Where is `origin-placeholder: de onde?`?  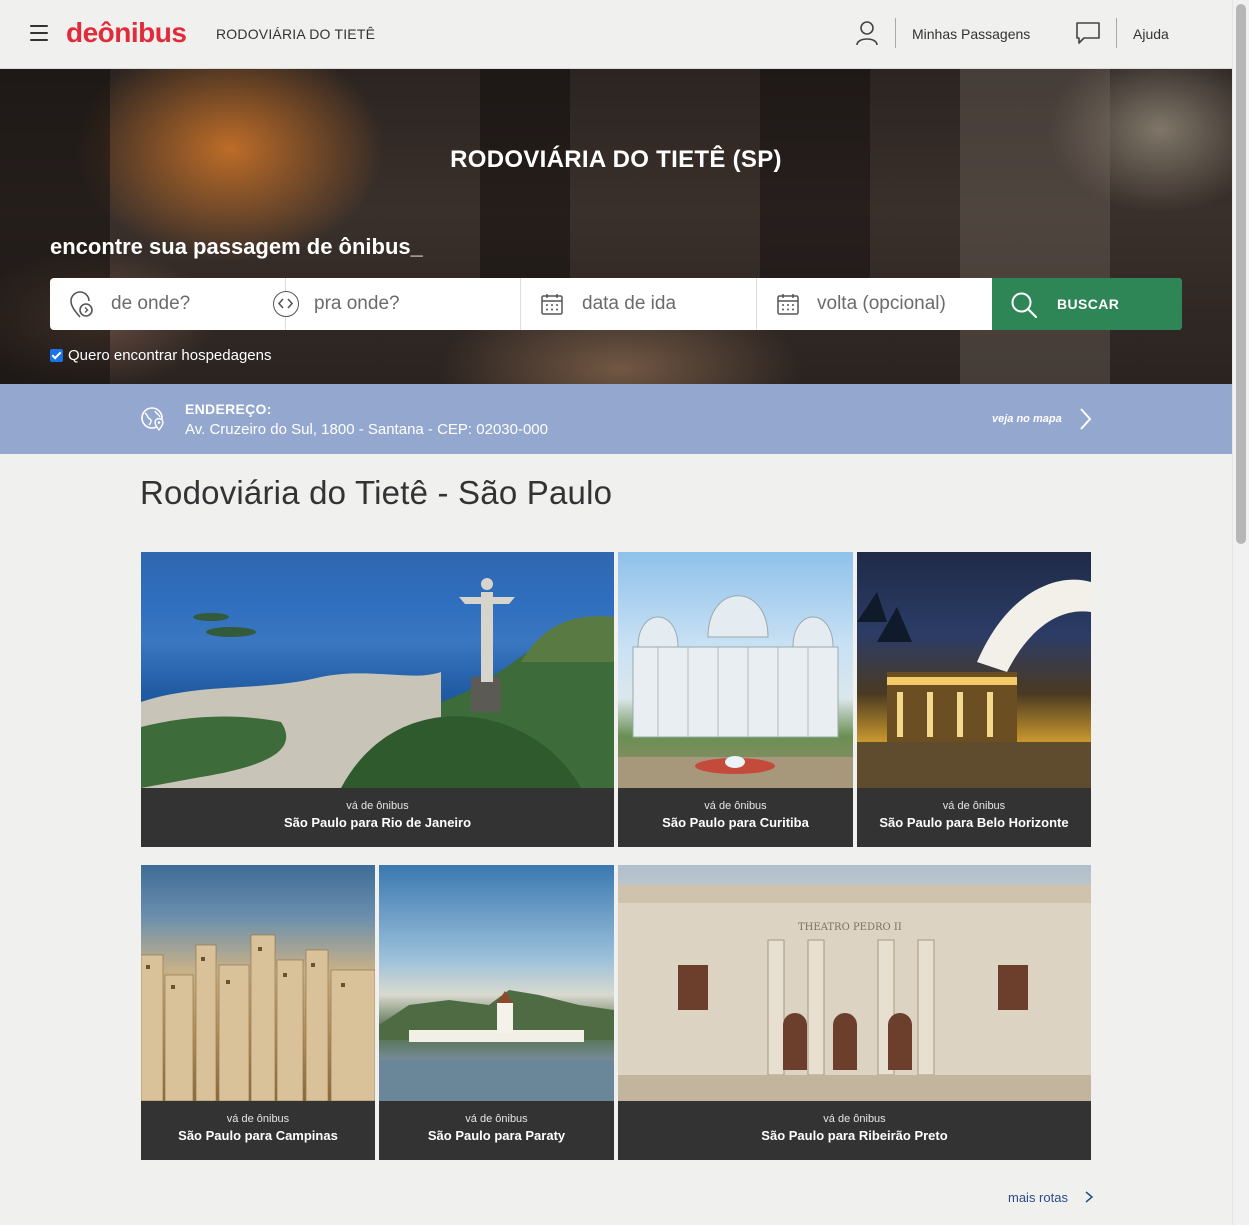
origin-placeholder: de onde? is located at coordinates (151, 303).